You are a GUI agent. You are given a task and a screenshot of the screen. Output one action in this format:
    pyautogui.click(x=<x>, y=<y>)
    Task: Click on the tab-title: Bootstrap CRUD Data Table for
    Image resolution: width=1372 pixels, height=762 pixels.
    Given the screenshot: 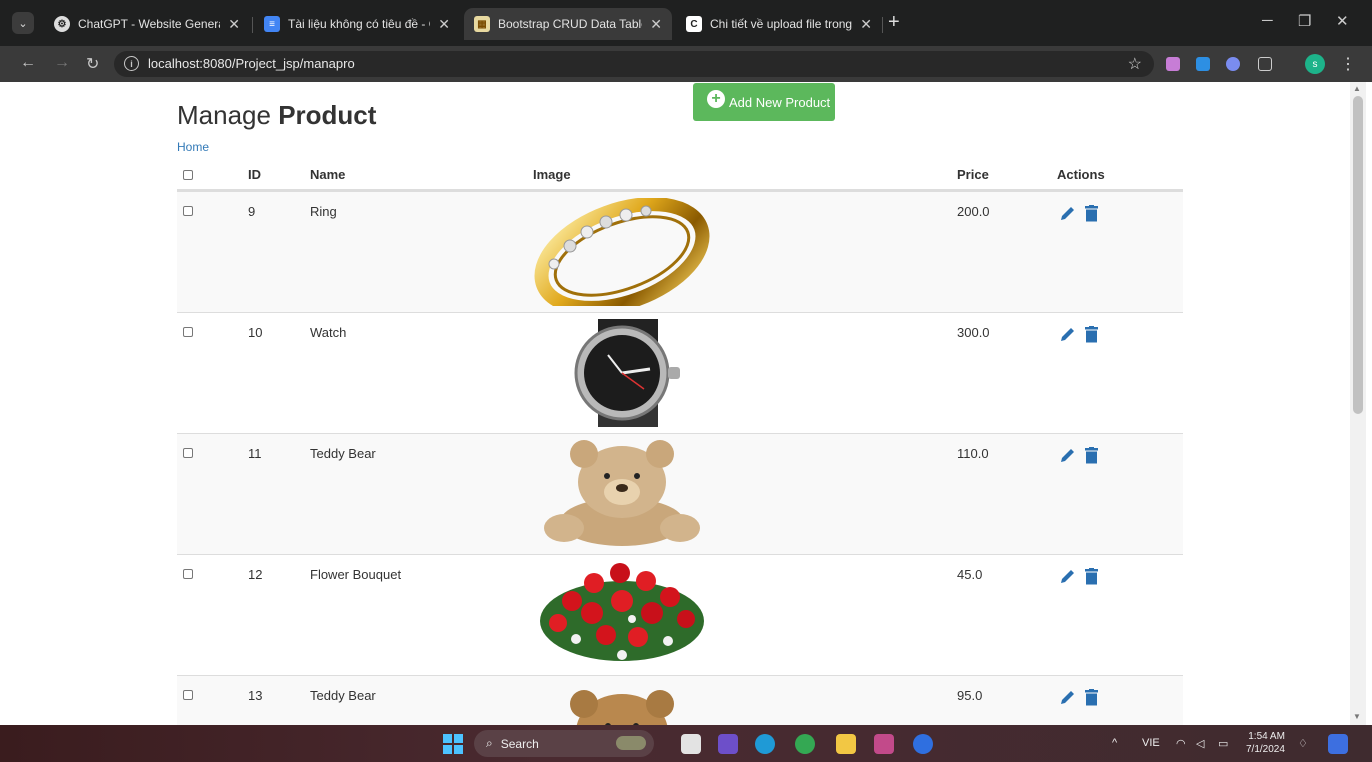 What is the action you would take?
    pyautogui.click(x=570, y=24)
    